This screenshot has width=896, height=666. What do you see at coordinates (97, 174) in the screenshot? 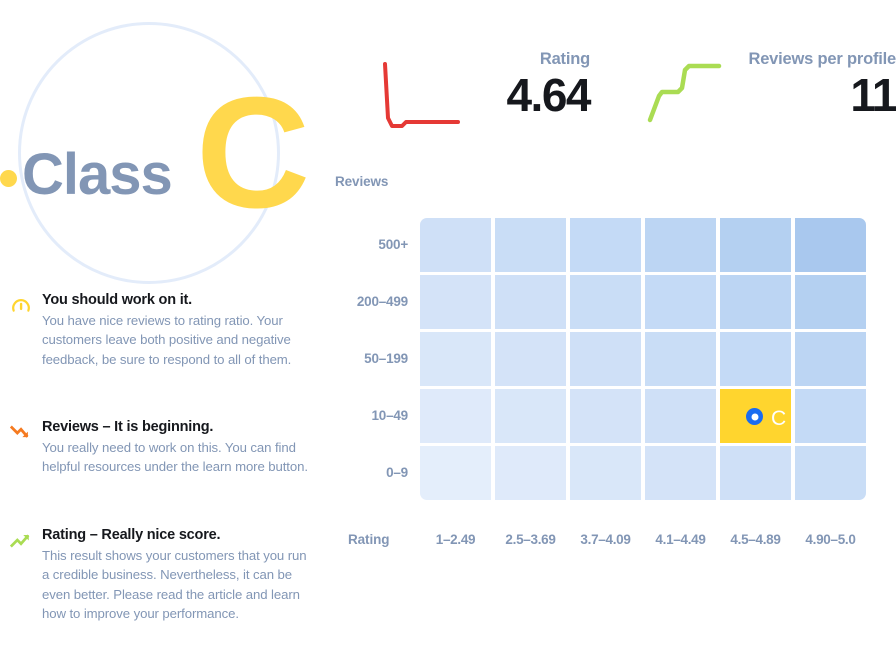
I see `badge-class-word: Class` at bounding box center [97, 174].